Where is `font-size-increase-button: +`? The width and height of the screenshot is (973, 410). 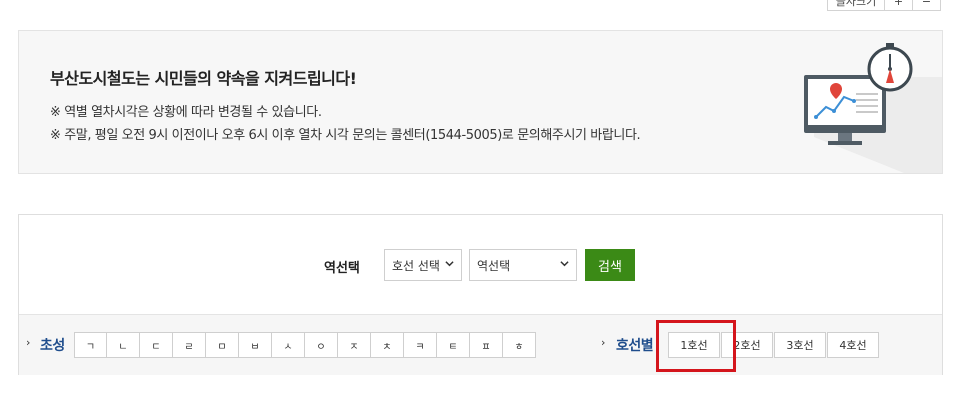
font-size-increase-button: + is located at coordinates (899, 5).